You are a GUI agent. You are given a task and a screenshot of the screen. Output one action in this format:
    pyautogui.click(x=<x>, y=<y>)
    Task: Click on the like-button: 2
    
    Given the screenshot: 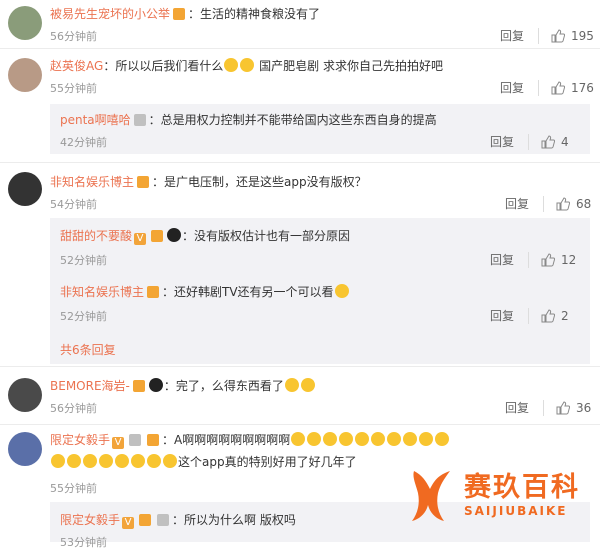 What is the action you would take?
    pyautogui.click(x=555, y=316)
    